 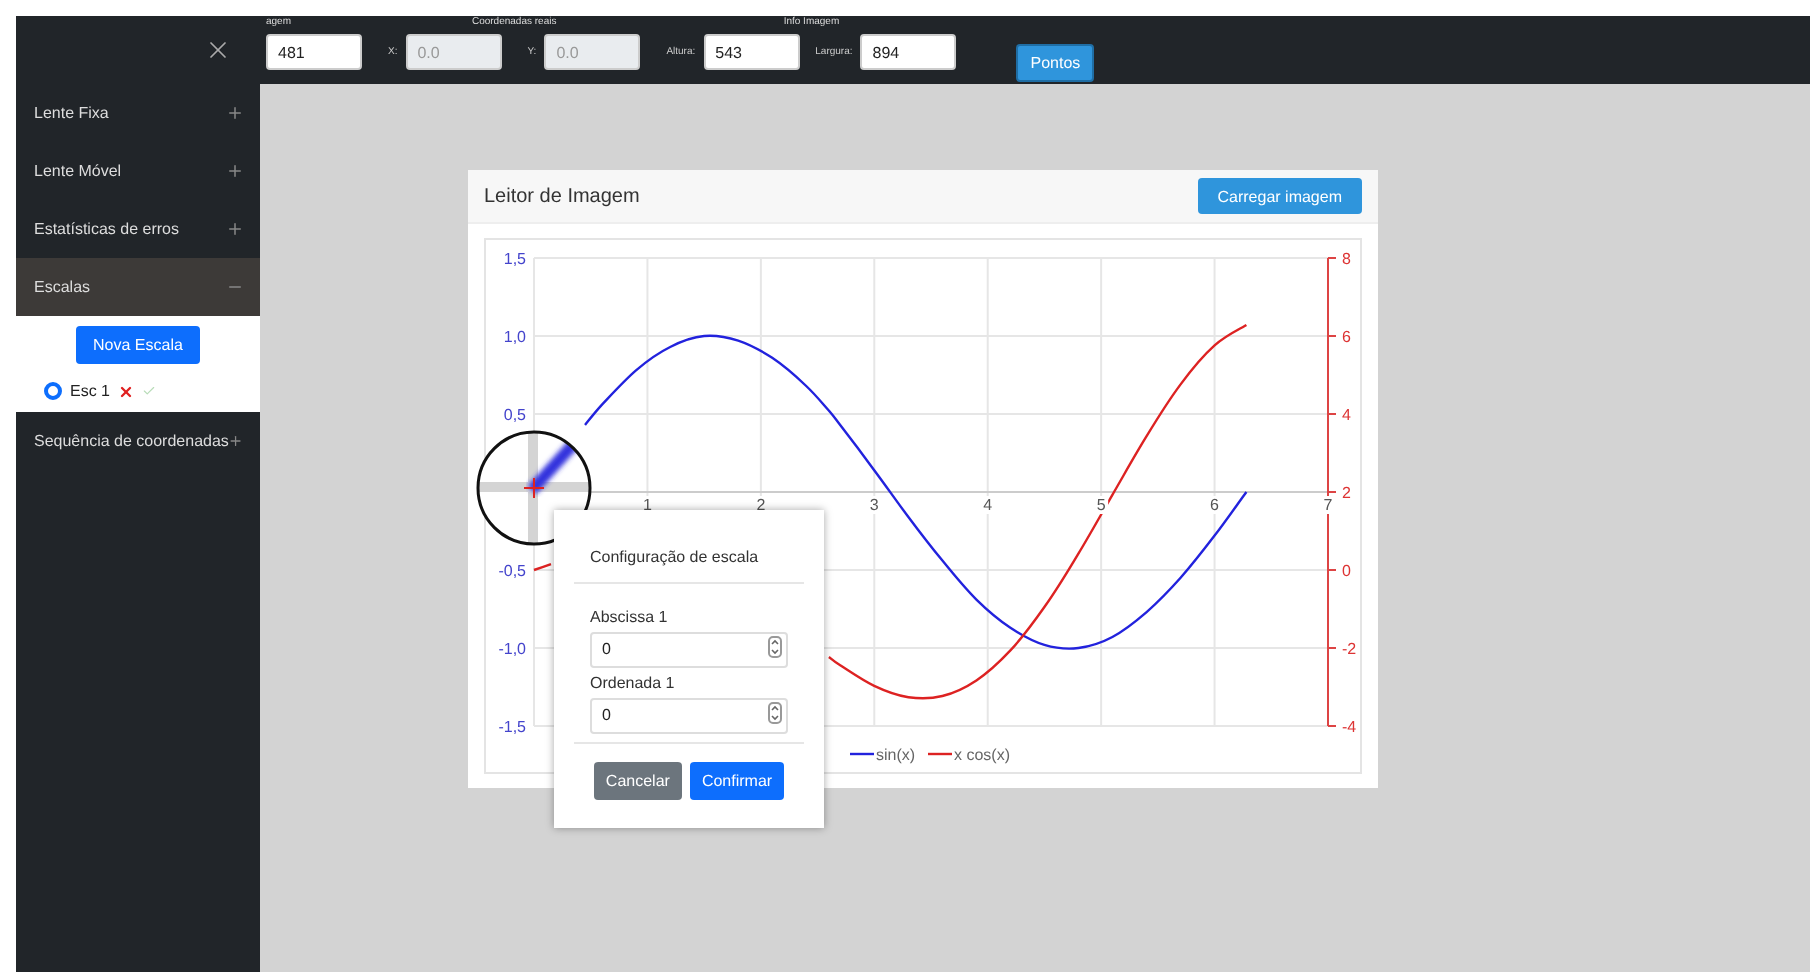 What do you see at coordinates (1101, 505) in the screenshot?
I see `tick-label: 5` at bounding box center [1101, 505].